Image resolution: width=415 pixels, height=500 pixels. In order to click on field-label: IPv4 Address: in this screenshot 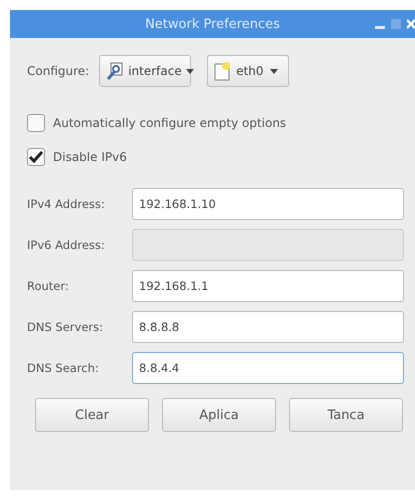, I will do `click(66, 204)`.